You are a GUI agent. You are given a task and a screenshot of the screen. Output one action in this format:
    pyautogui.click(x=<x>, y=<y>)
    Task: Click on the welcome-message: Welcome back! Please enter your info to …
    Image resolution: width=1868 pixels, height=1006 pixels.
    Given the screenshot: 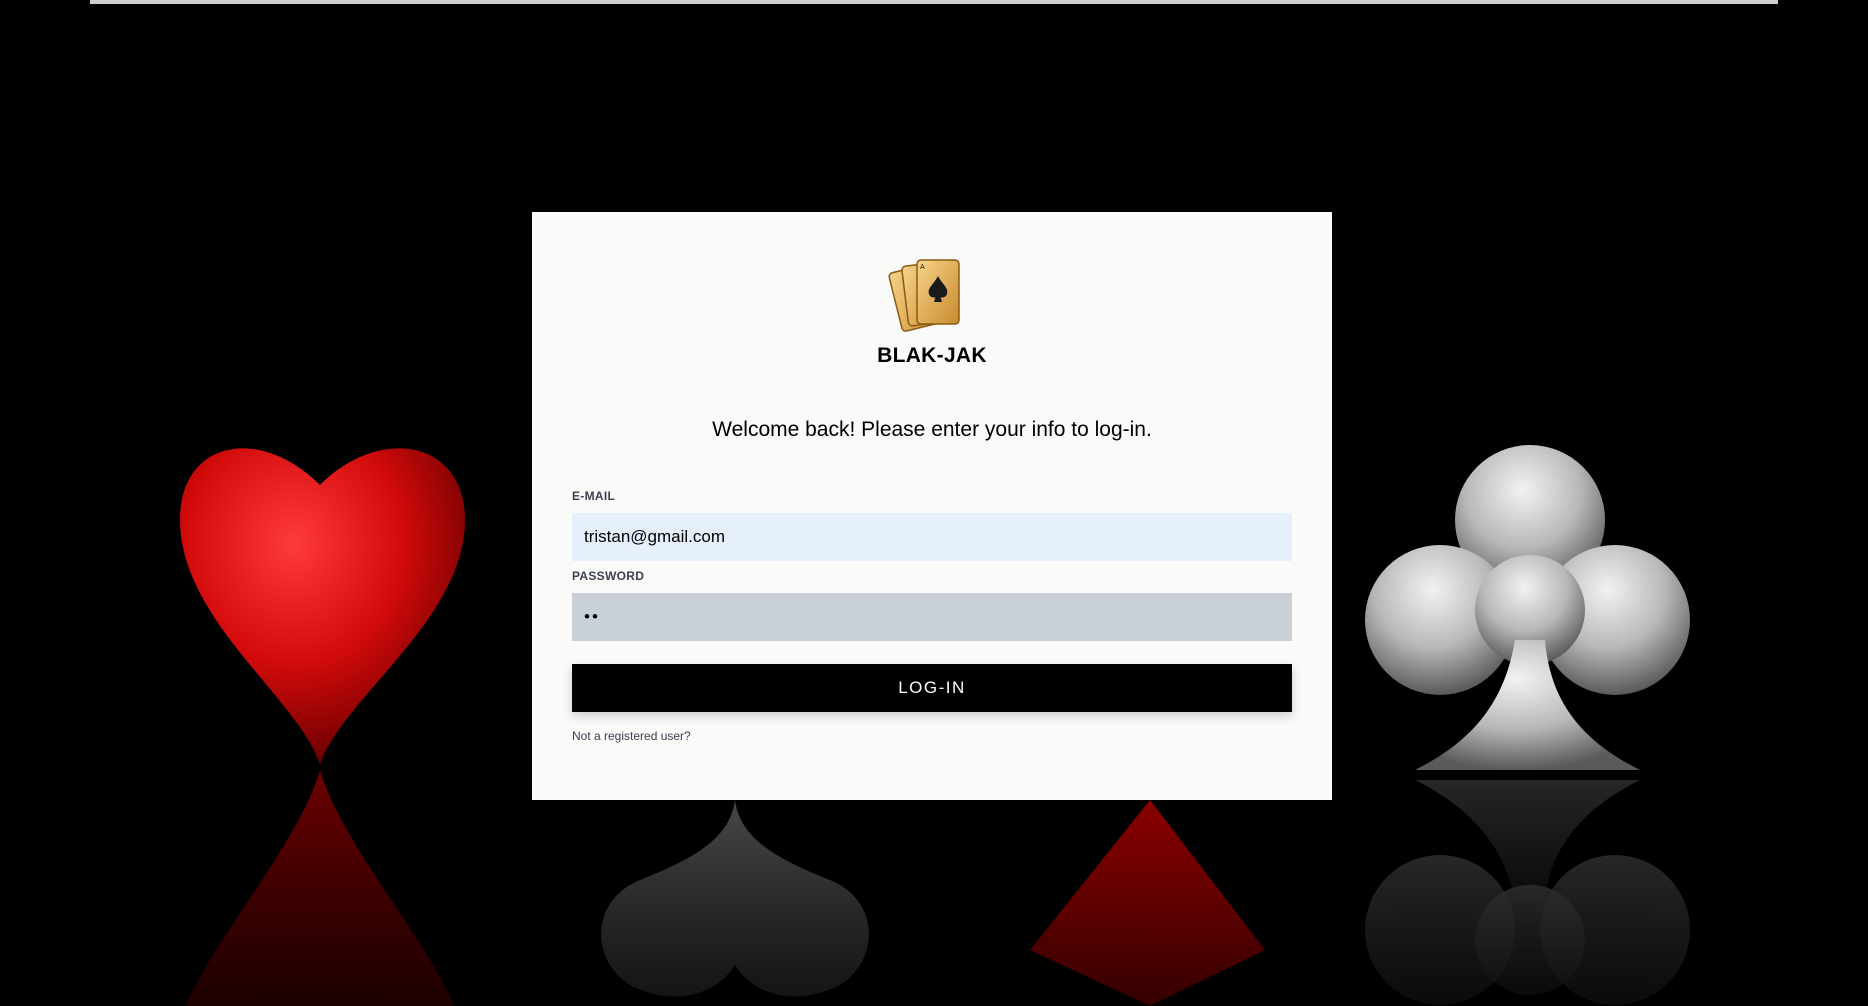 What is the action you would take?
    pyautogui.click(x=932, y=429)
    